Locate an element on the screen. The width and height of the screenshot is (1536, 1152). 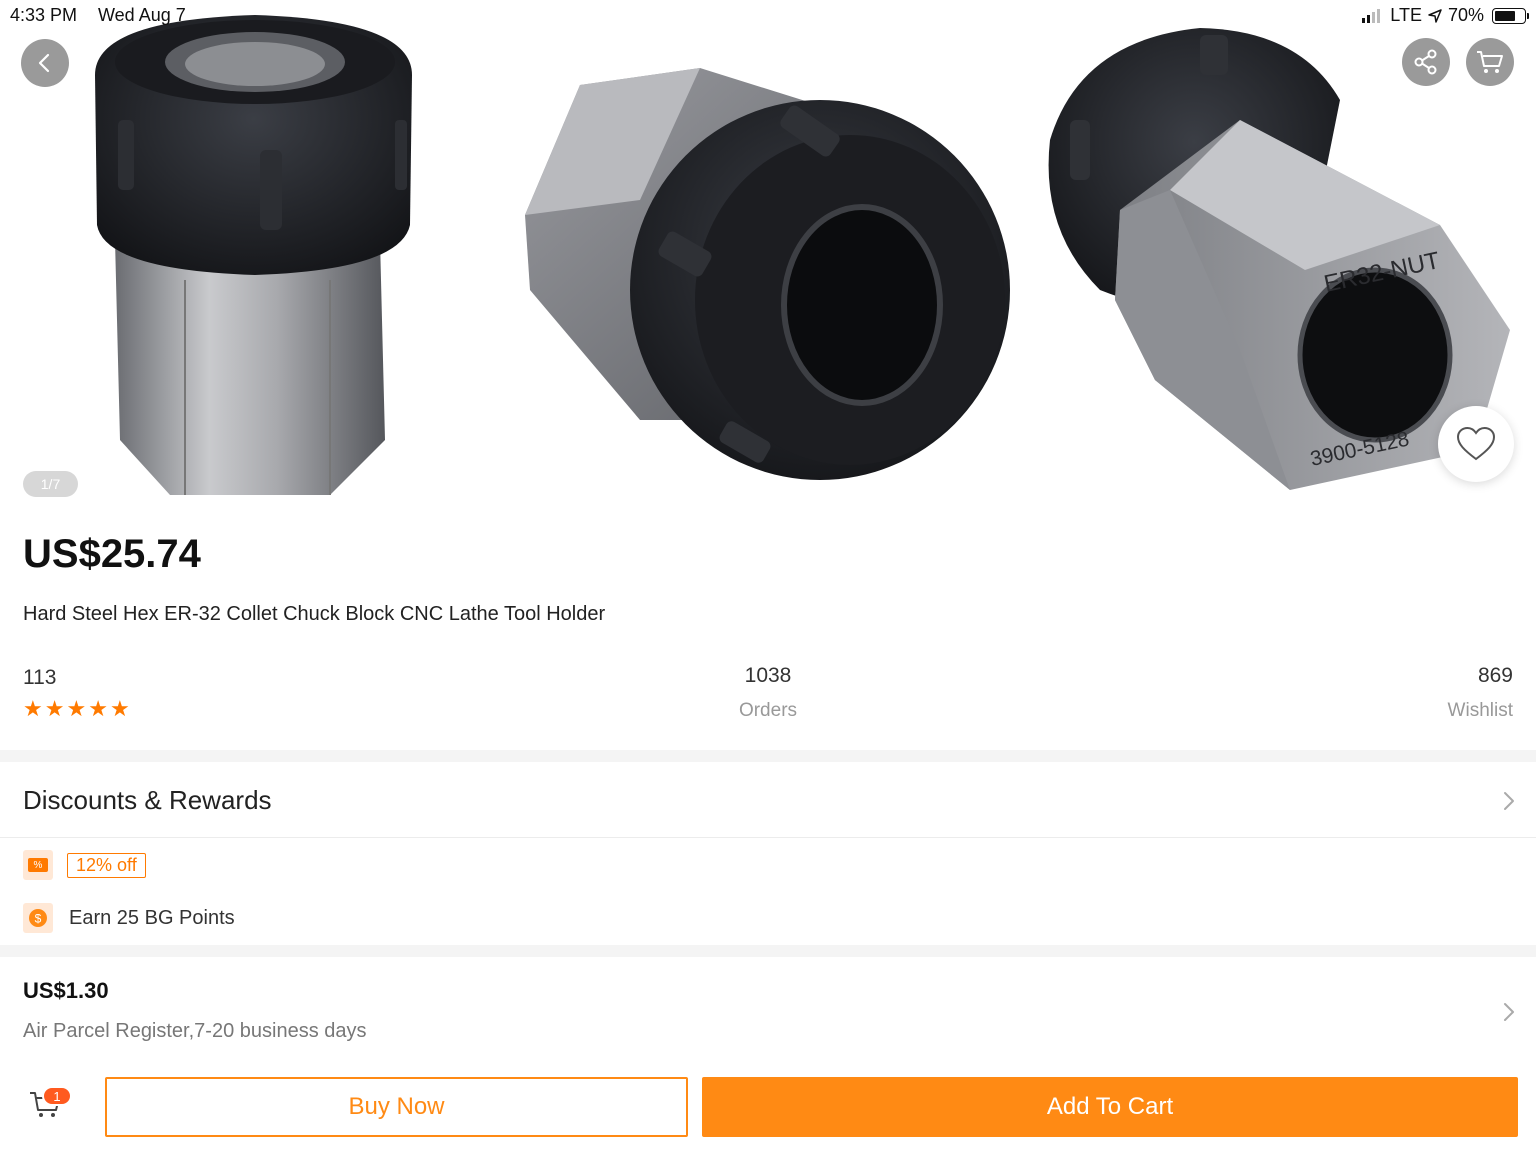
network-label: LTE is located at coordinates (1406, 15).